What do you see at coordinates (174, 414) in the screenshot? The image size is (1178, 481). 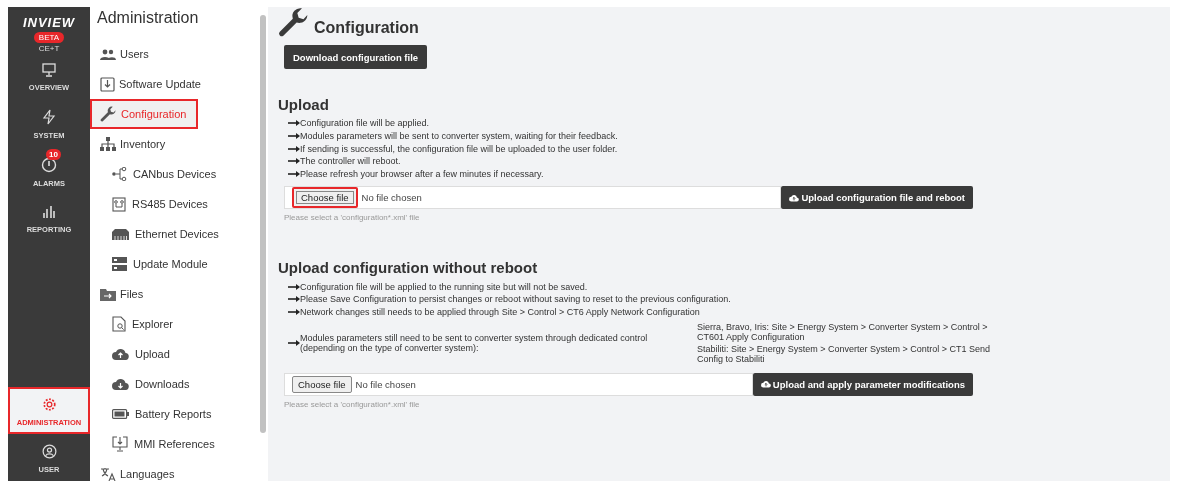 I see `menu-item: Battery Reports` at bounding box center [174, 414].